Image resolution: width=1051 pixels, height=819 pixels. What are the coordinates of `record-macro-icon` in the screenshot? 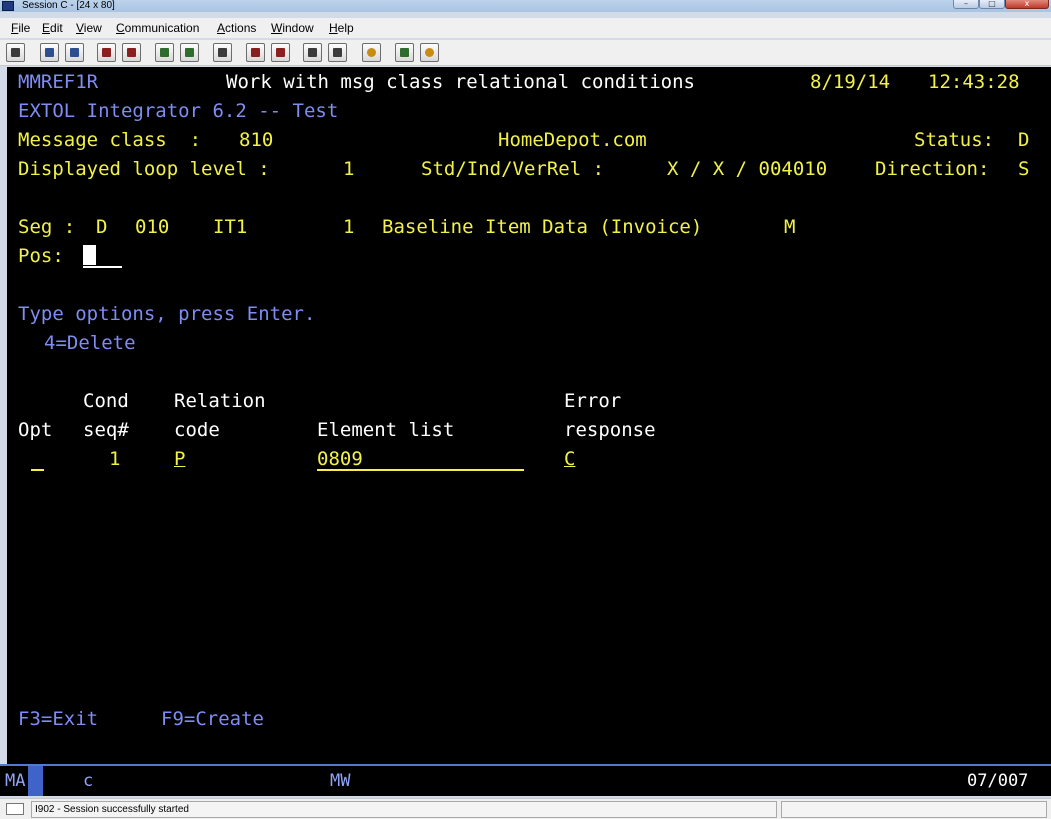 It's located at (255, 52).